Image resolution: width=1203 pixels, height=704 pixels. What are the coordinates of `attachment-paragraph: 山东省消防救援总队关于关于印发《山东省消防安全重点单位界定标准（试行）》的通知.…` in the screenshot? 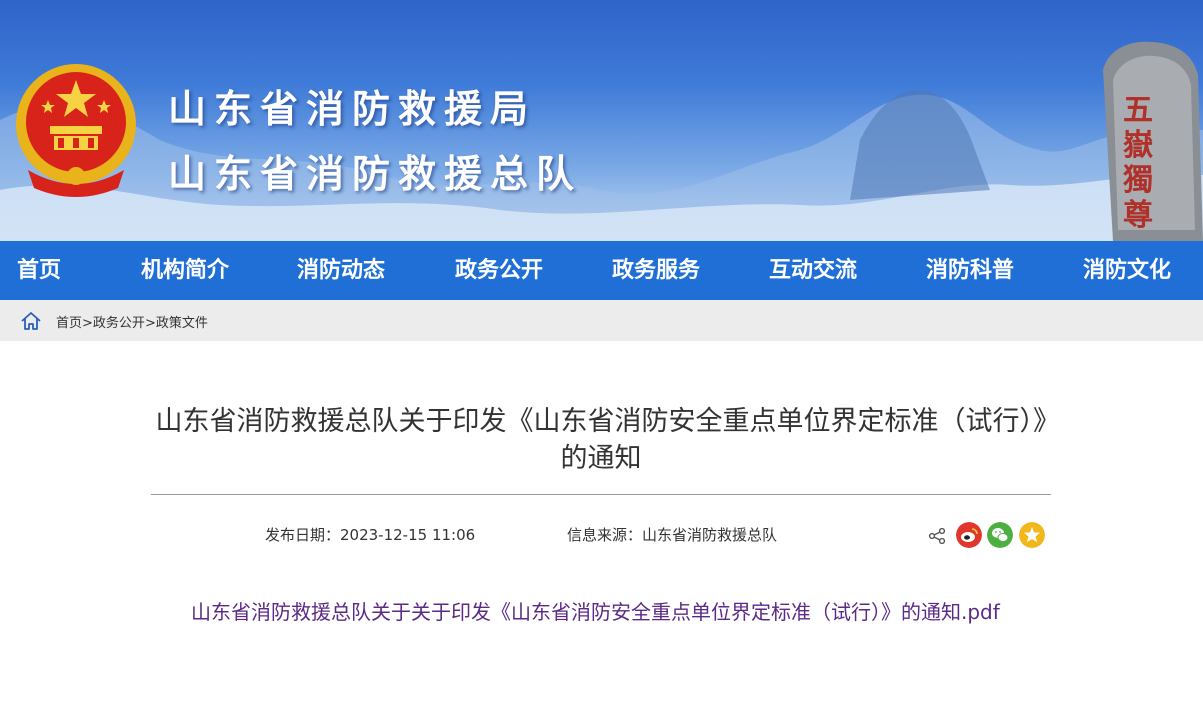 It's located at (581, 612).